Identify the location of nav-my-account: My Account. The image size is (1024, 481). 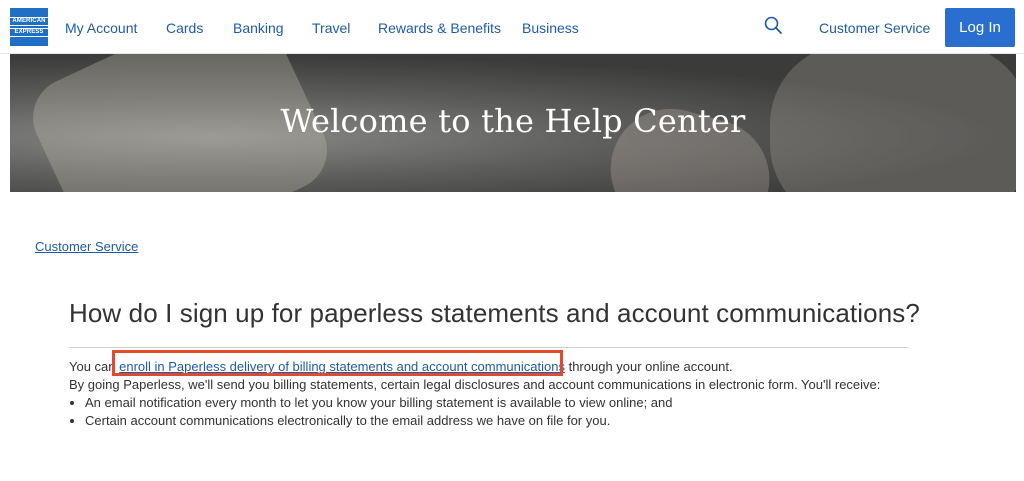
(101, 28).